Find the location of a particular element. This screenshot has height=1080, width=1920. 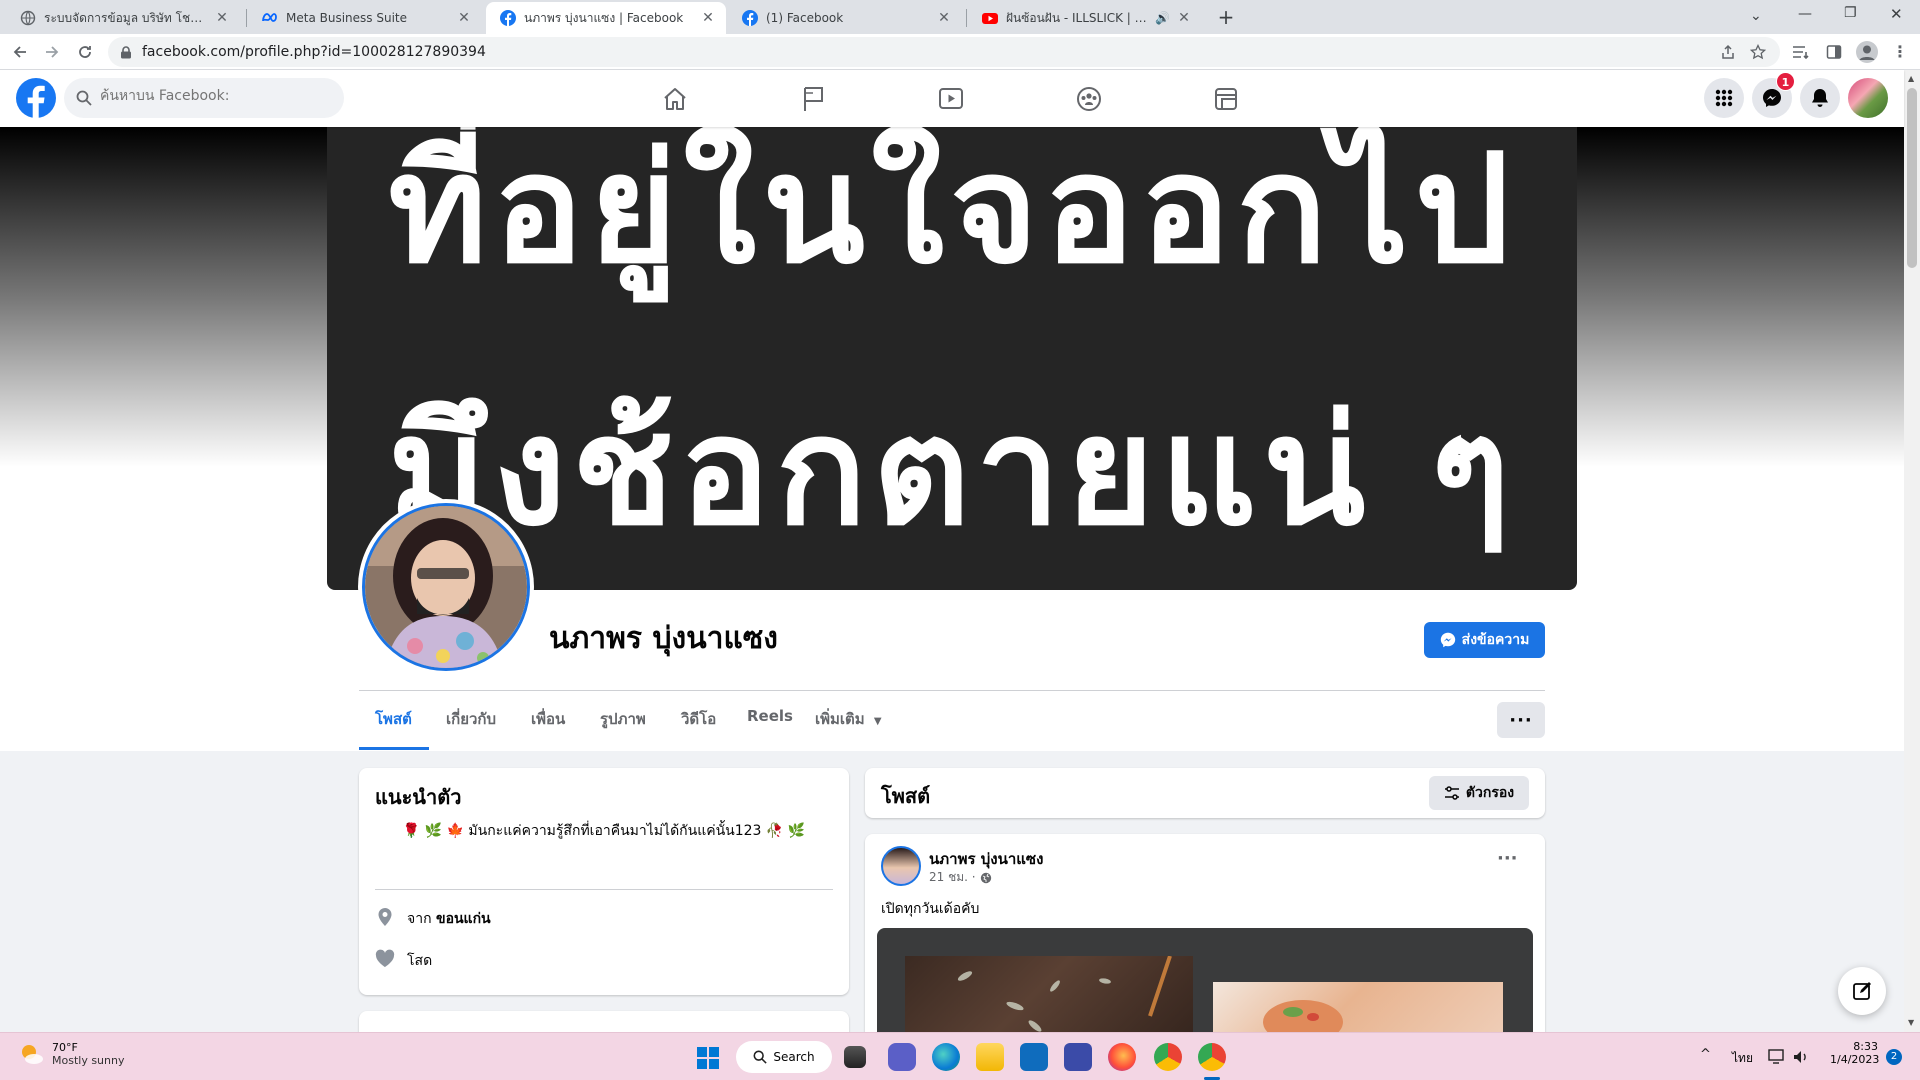

messenger-button: 1 is located at coordinates (1773, 95).